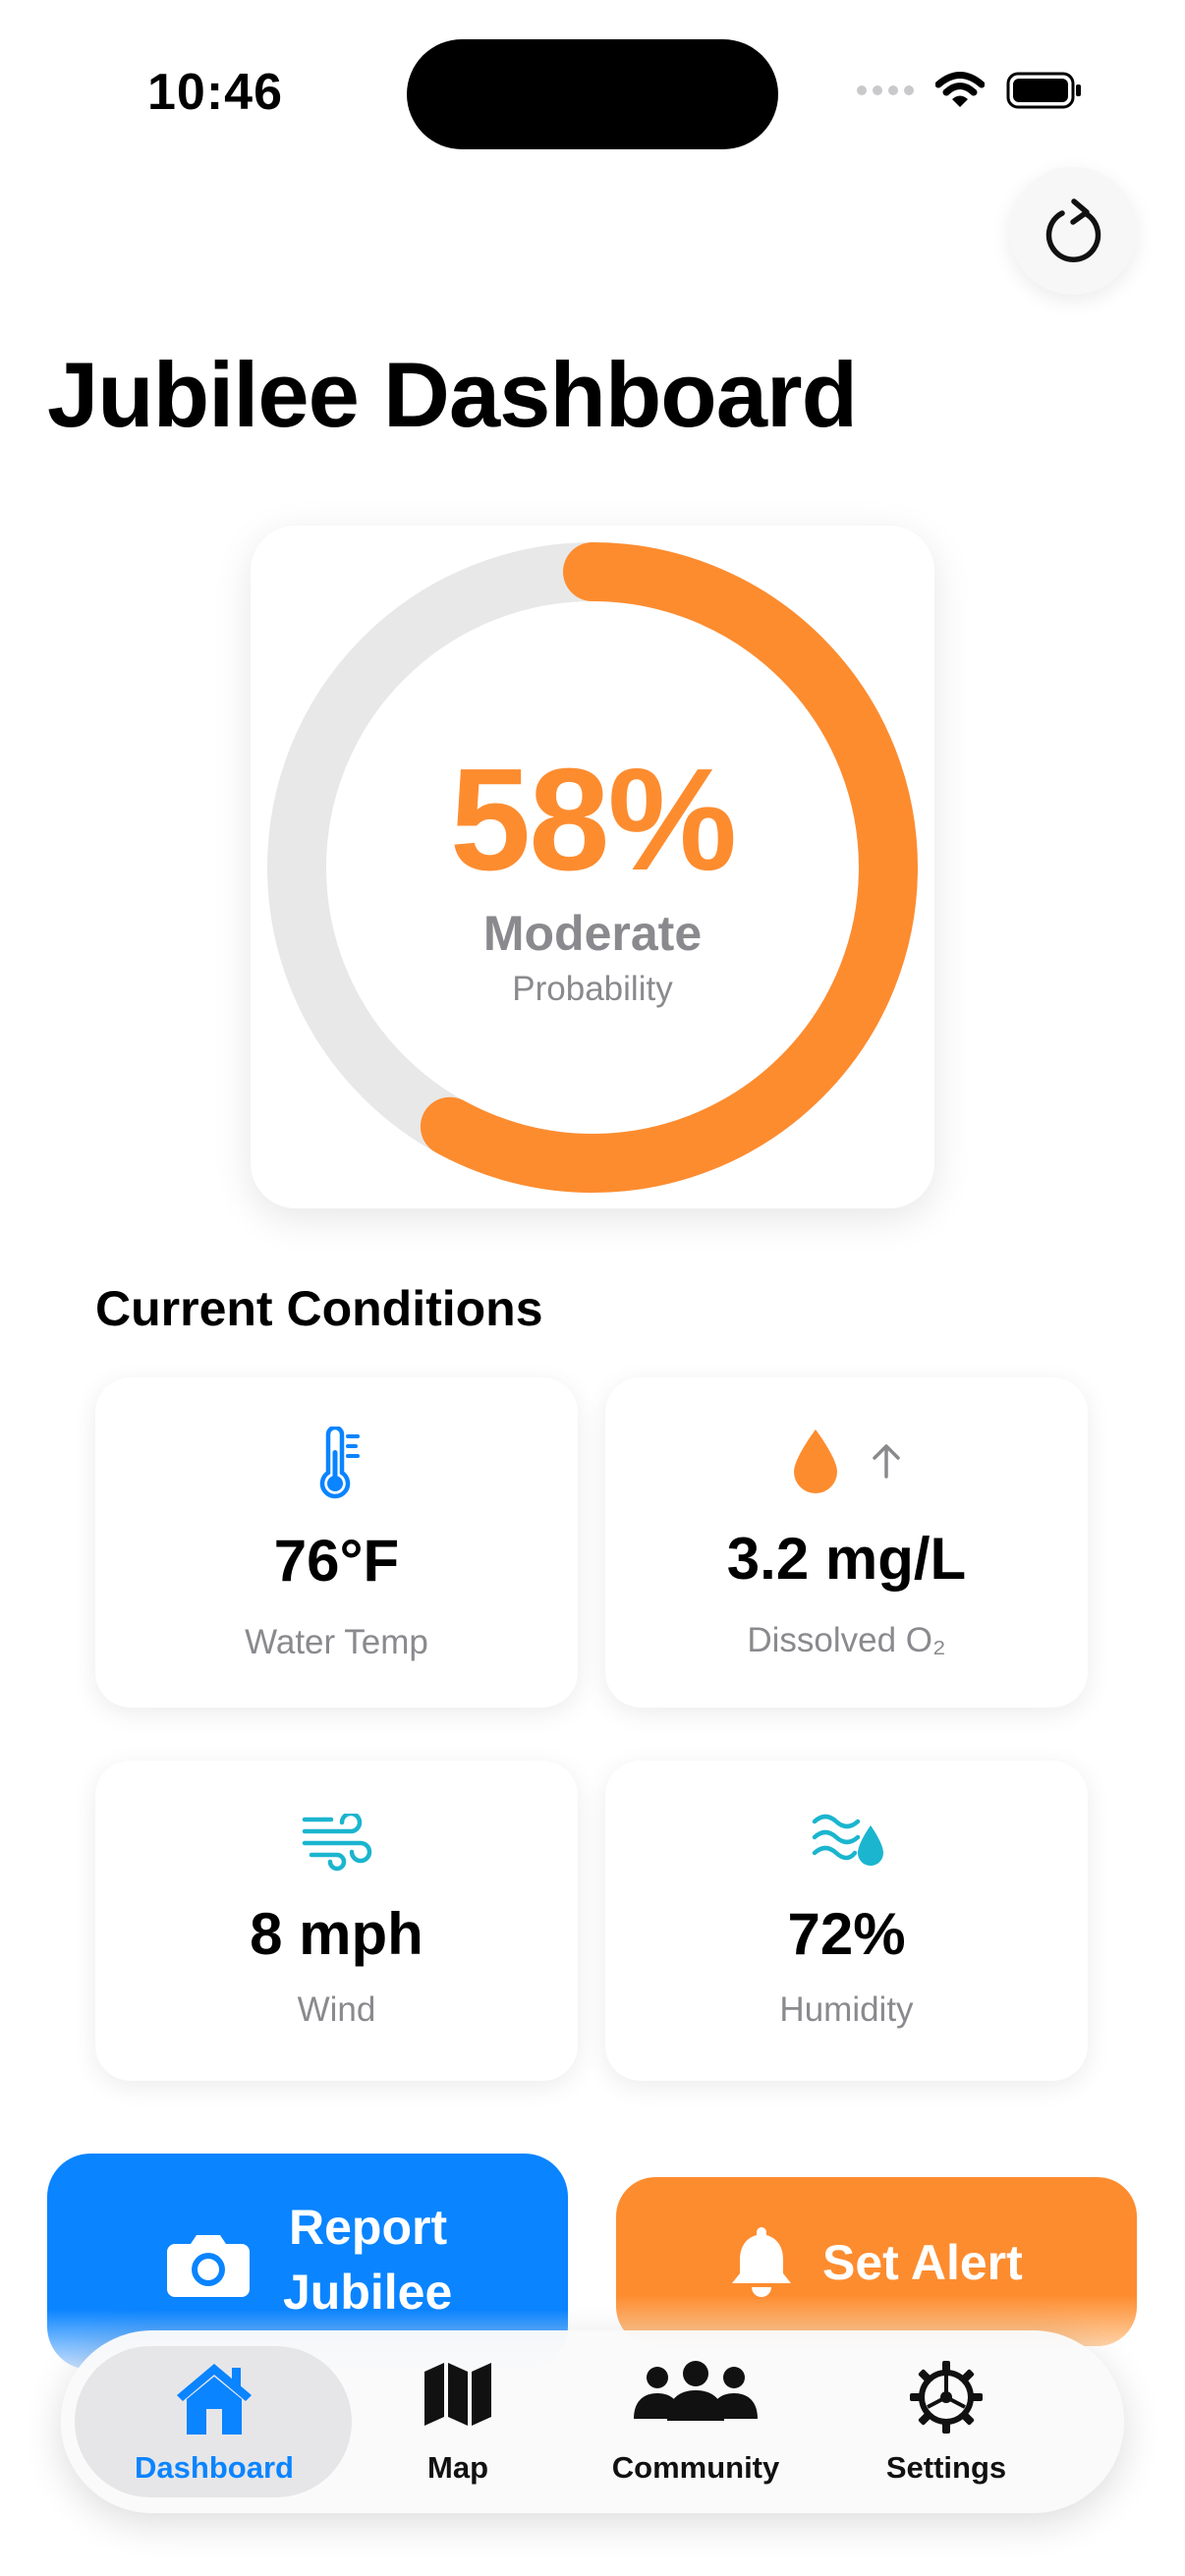 The image size is (1185, 2576). What do you see at coordinates (458, 2467) in the screenshot?
I see `tab-map-label: Map` at bounding box center [458, 2467].